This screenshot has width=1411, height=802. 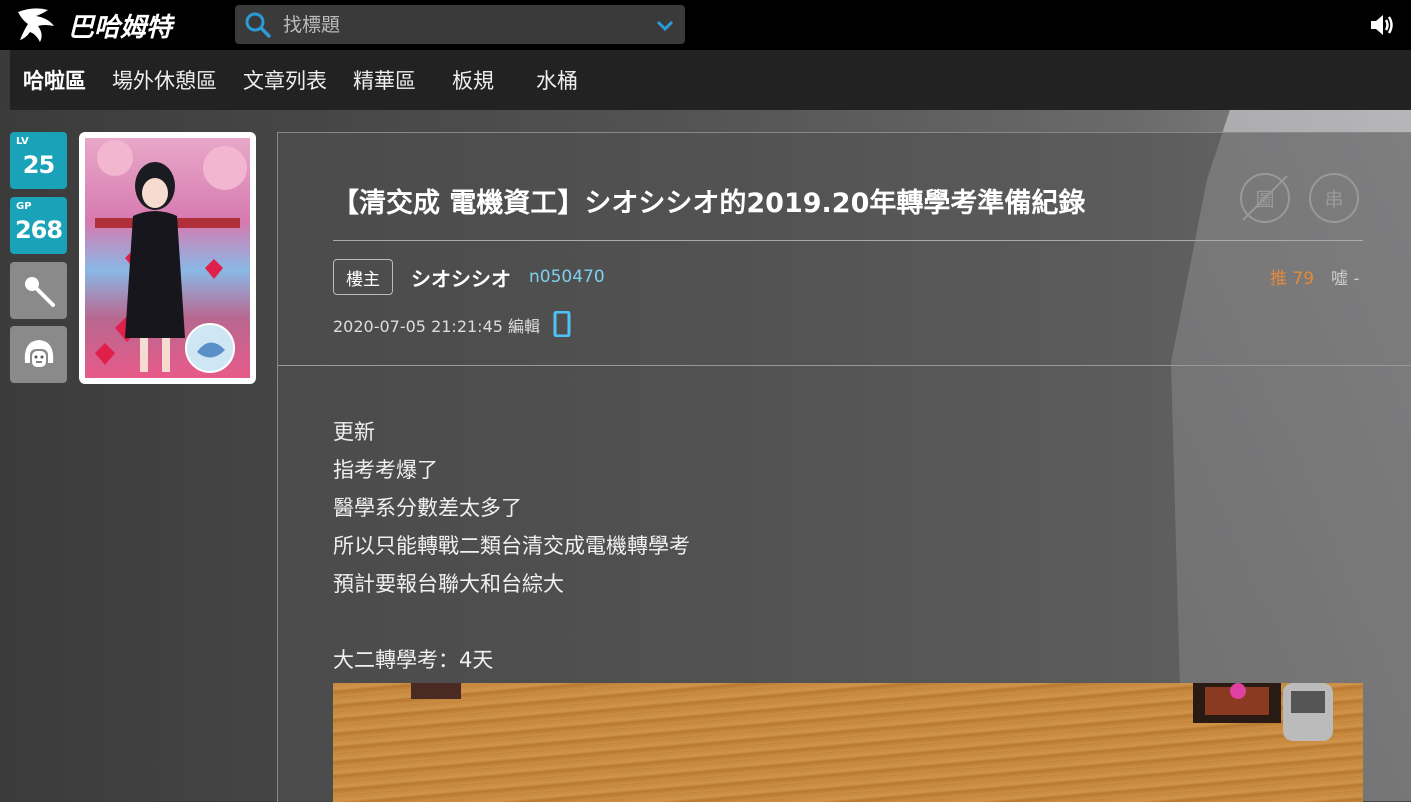 What do you see at coordinates (1292, 276) in the screenshot?
I see `push-count: 推 79` at bounding box center [1292, 276].